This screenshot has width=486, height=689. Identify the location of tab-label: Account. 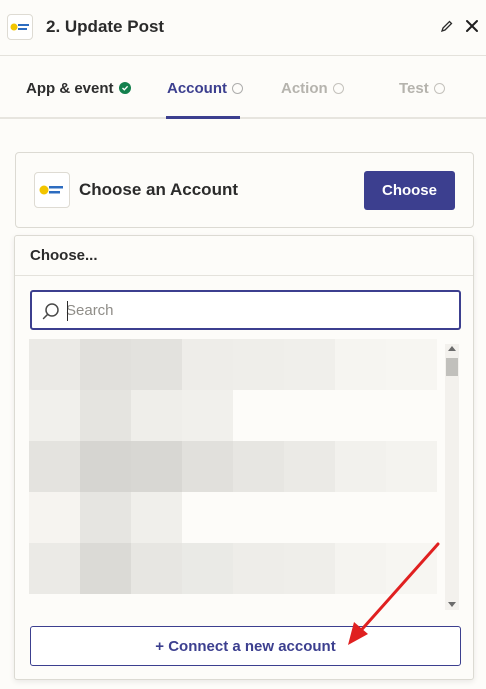
(197, 88).